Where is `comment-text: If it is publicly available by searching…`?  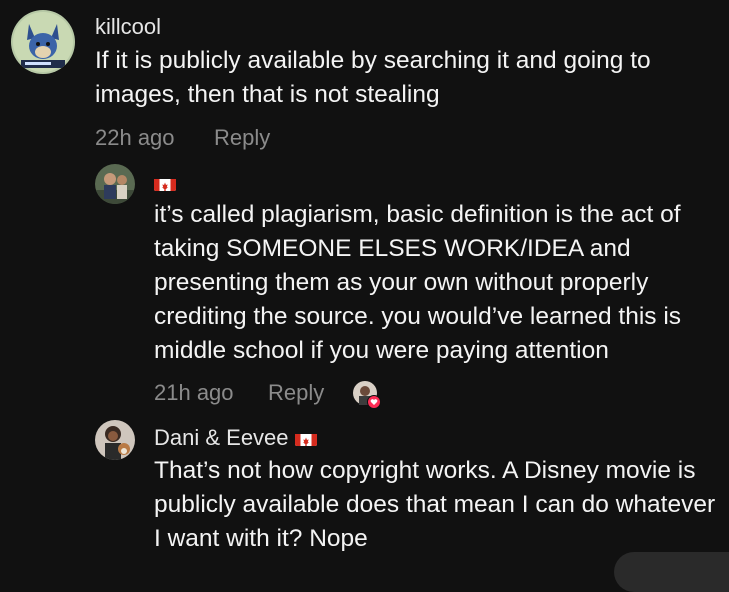
comment-text: If it is publicly available by searching… is located at coordinates (373, 77).